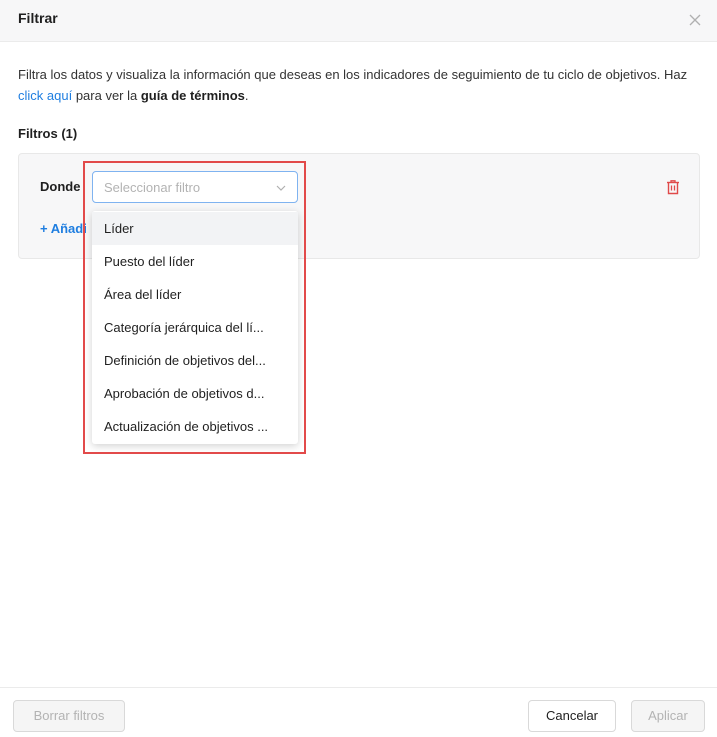 The width and height of the screenshot is (717, 737). Describe the element at coordinates (152, 187) in the screenshot. I see `filter-select-placeholder: Seleccionar filtro` at that location.